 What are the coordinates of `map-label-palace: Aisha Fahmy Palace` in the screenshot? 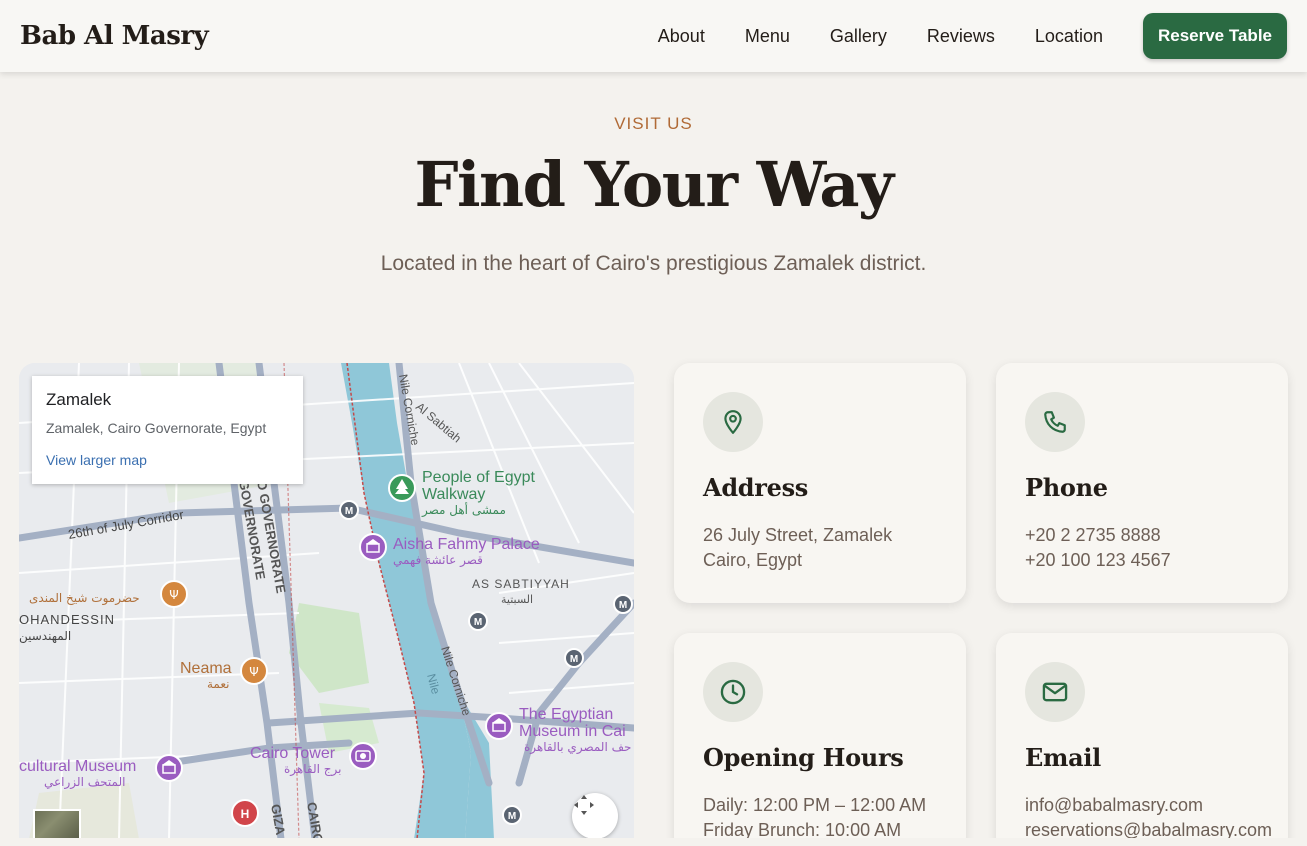 It's located at (466, 544).